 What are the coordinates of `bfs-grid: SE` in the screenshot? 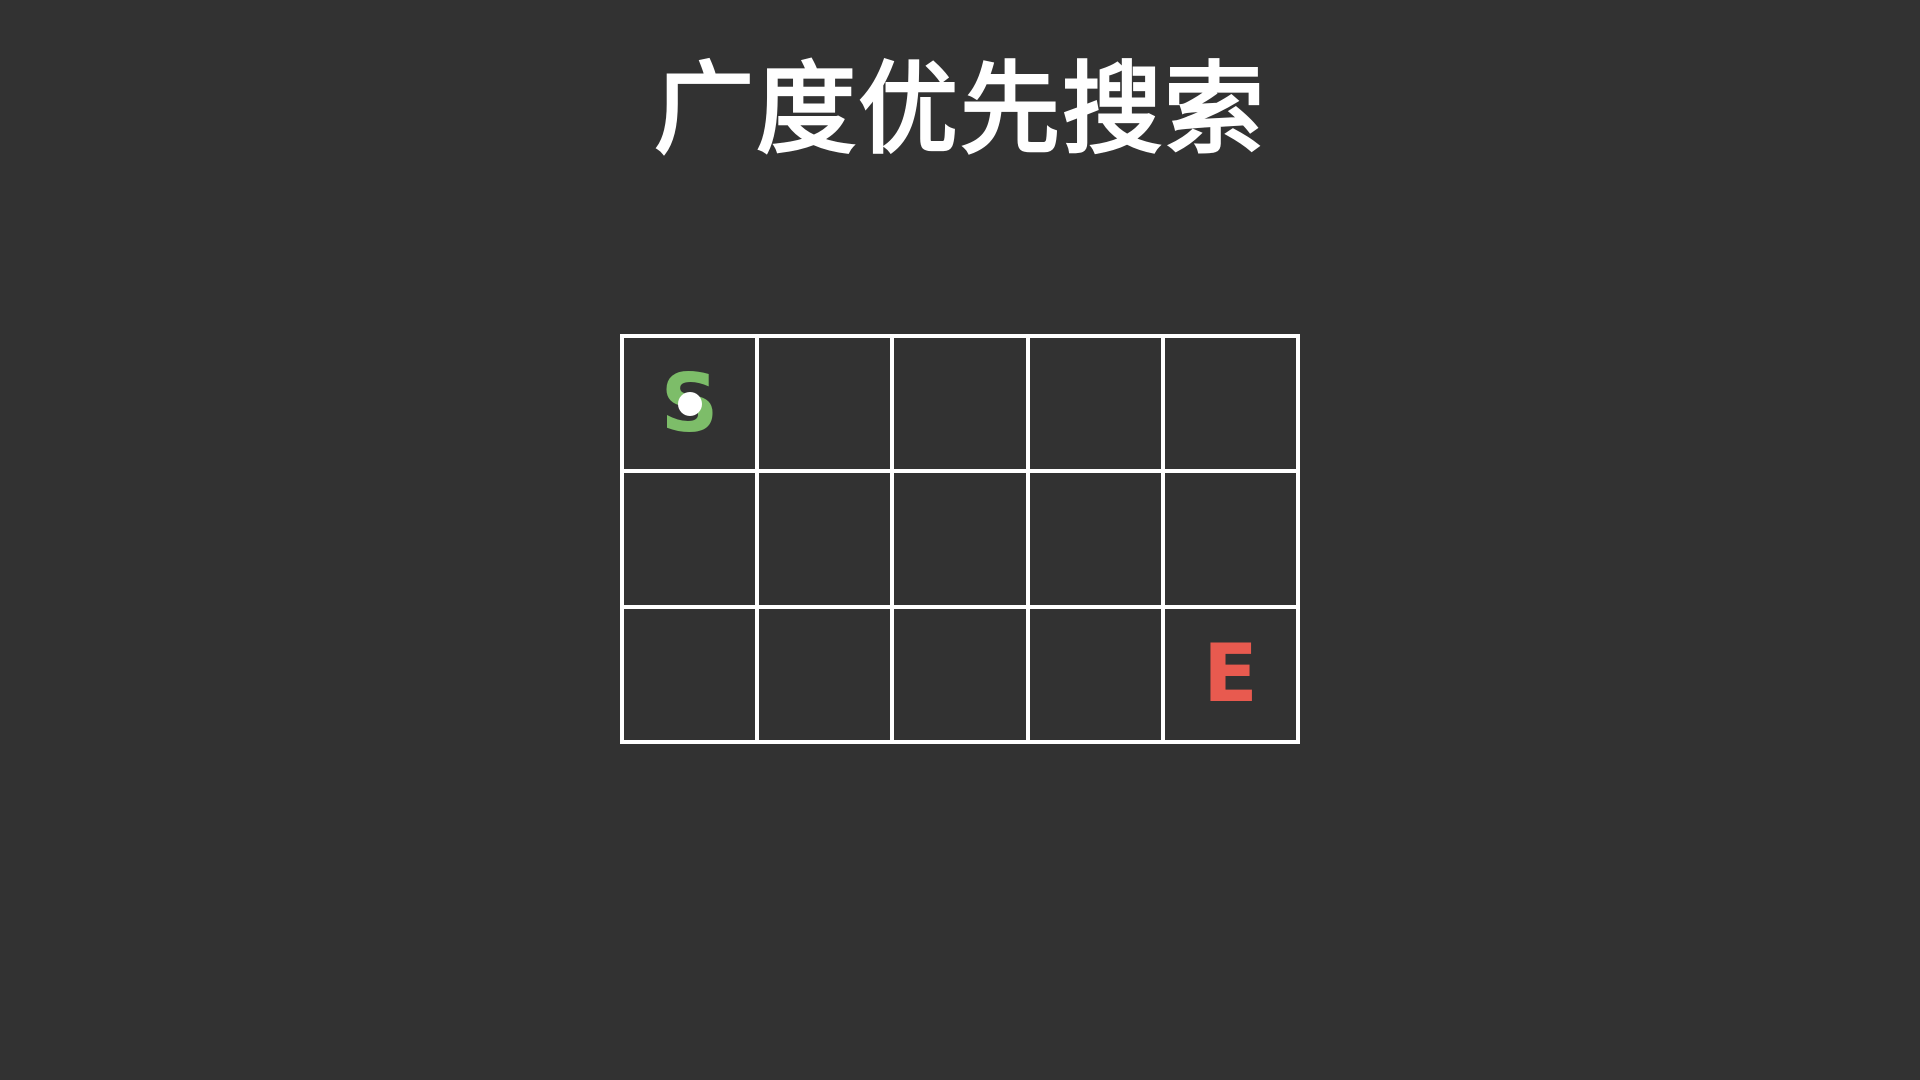 It's located at (960, 539).